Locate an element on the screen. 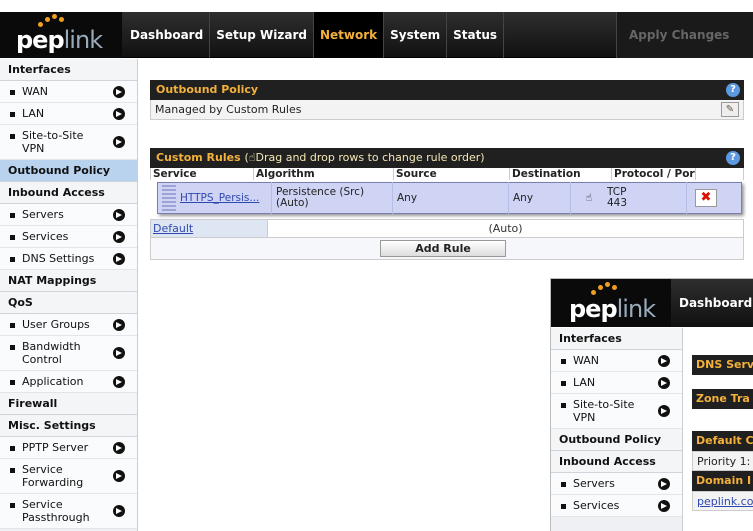 This screenshot has height=531, width=753. sidebar-item-bandwidth-control: Bandwidth Control is located at coordinates (68, 353).